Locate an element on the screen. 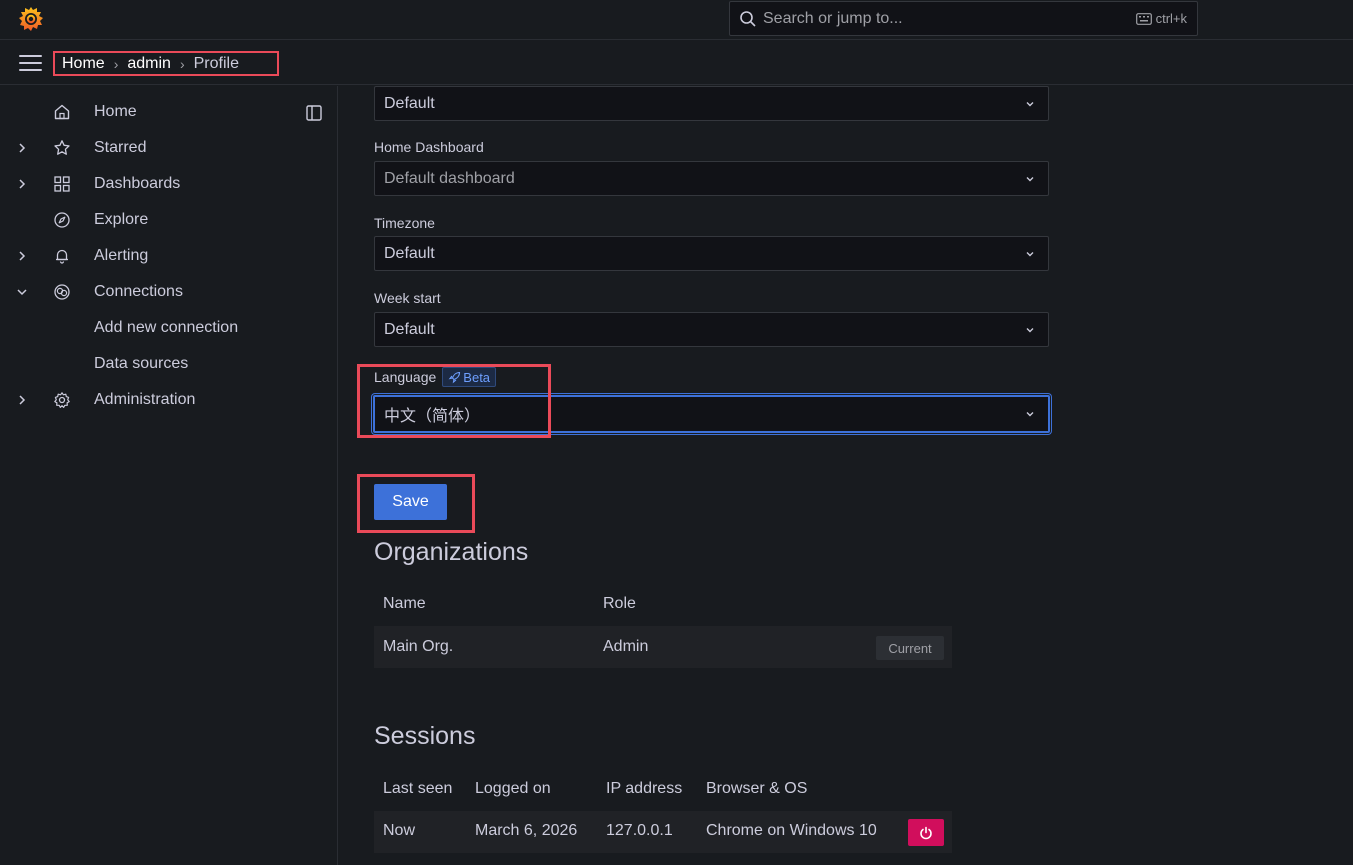 This screenshot has height=865, width=1353. menu-toggle-icon is located at coordinates (30, 63).